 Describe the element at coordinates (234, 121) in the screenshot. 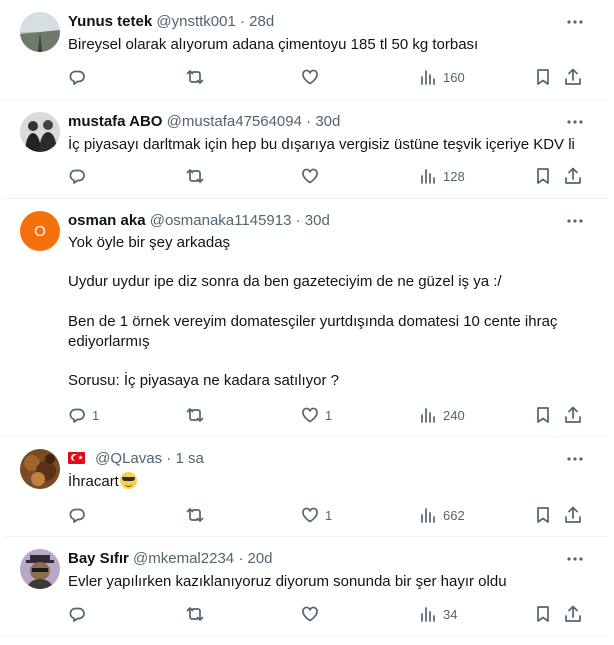

I see `author-handle: @mustafa47564094` at that location.